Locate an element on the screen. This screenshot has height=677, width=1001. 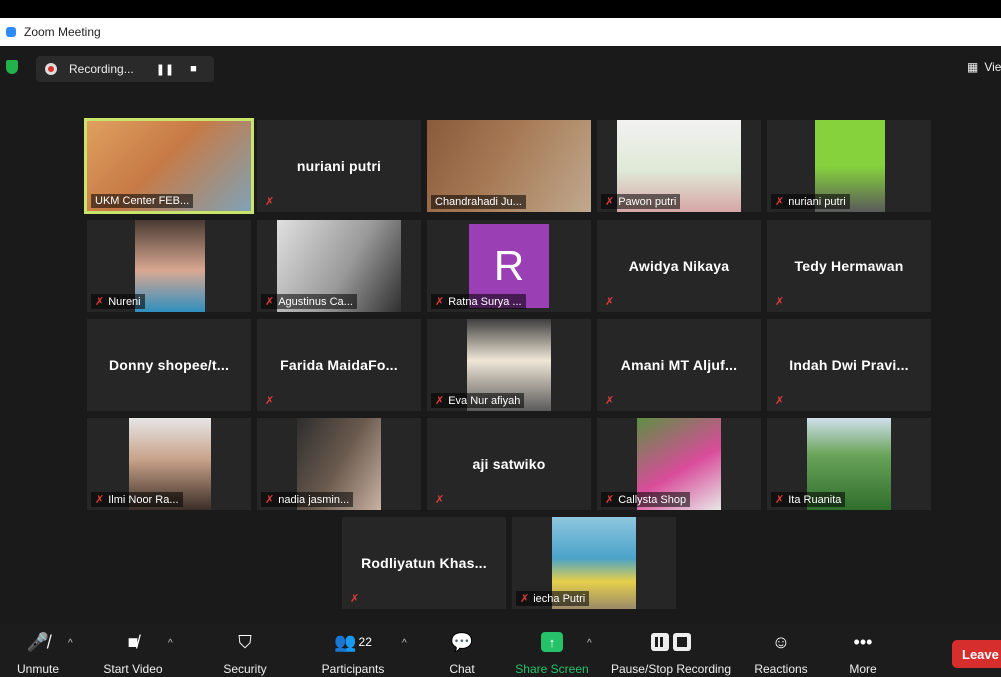
window-titlebar: Zoom Meeting is located at coordinates (500, 32).